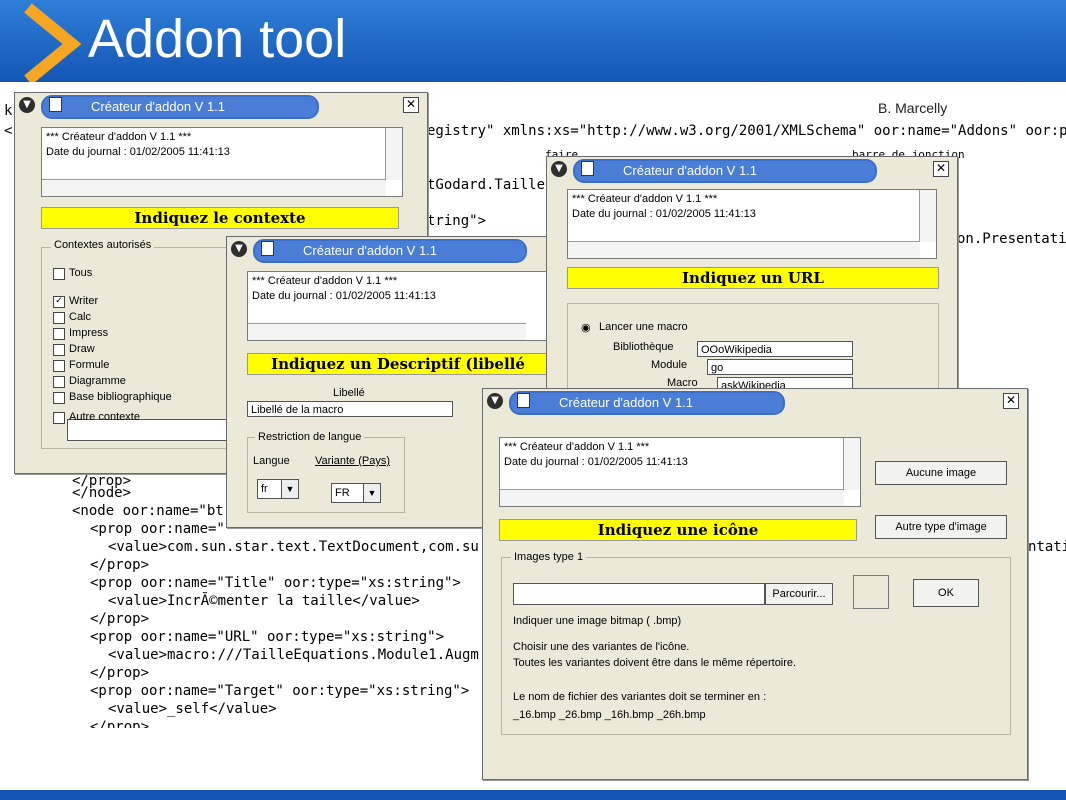 This screenshot has height=800, width=1066. I want to click on context-option-label: Draw, so click(82, 349).